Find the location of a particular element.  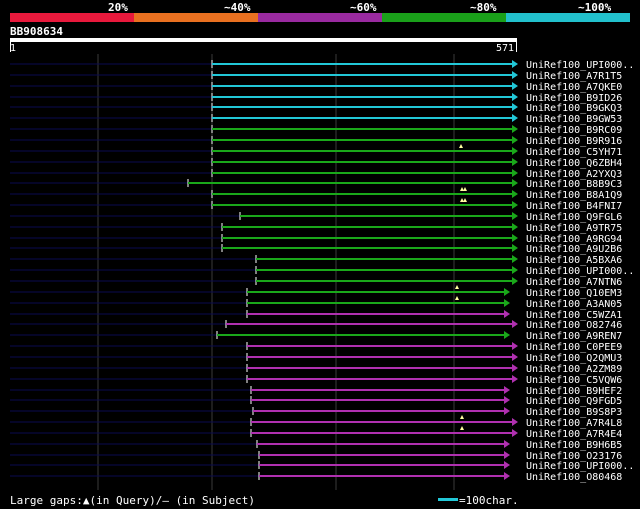

hit-label: UniRef100_Q10EM3 is located at coordinates (574, 293).